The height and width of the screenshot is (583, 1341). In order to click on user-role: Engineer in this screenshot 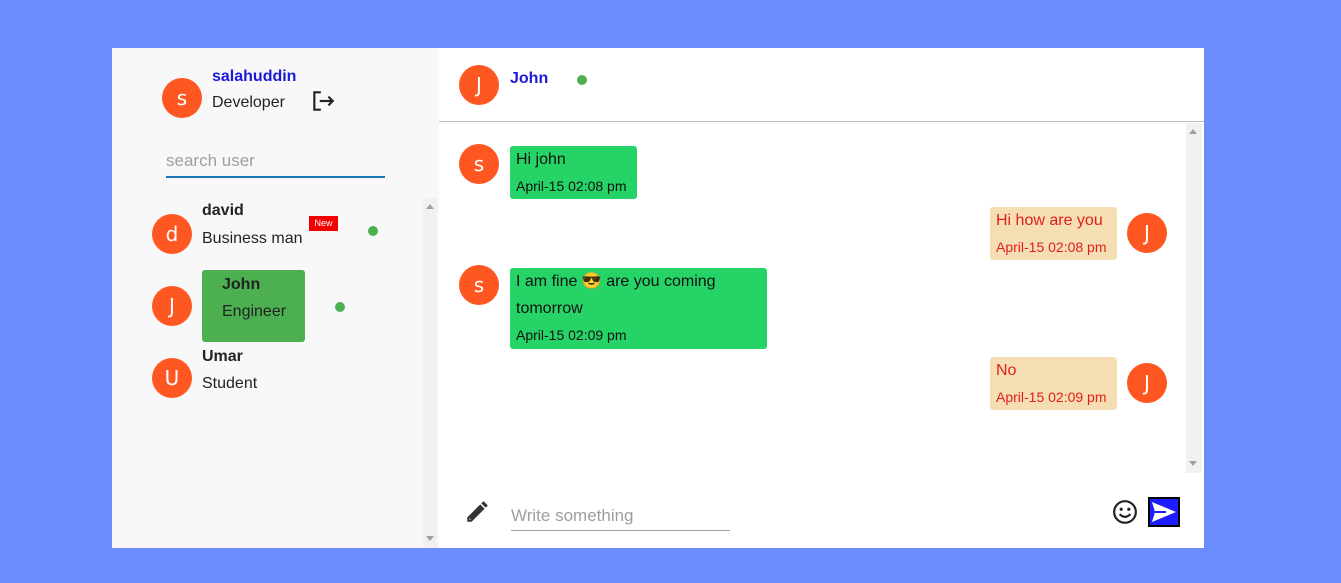, I will do `click(254, 311)`.